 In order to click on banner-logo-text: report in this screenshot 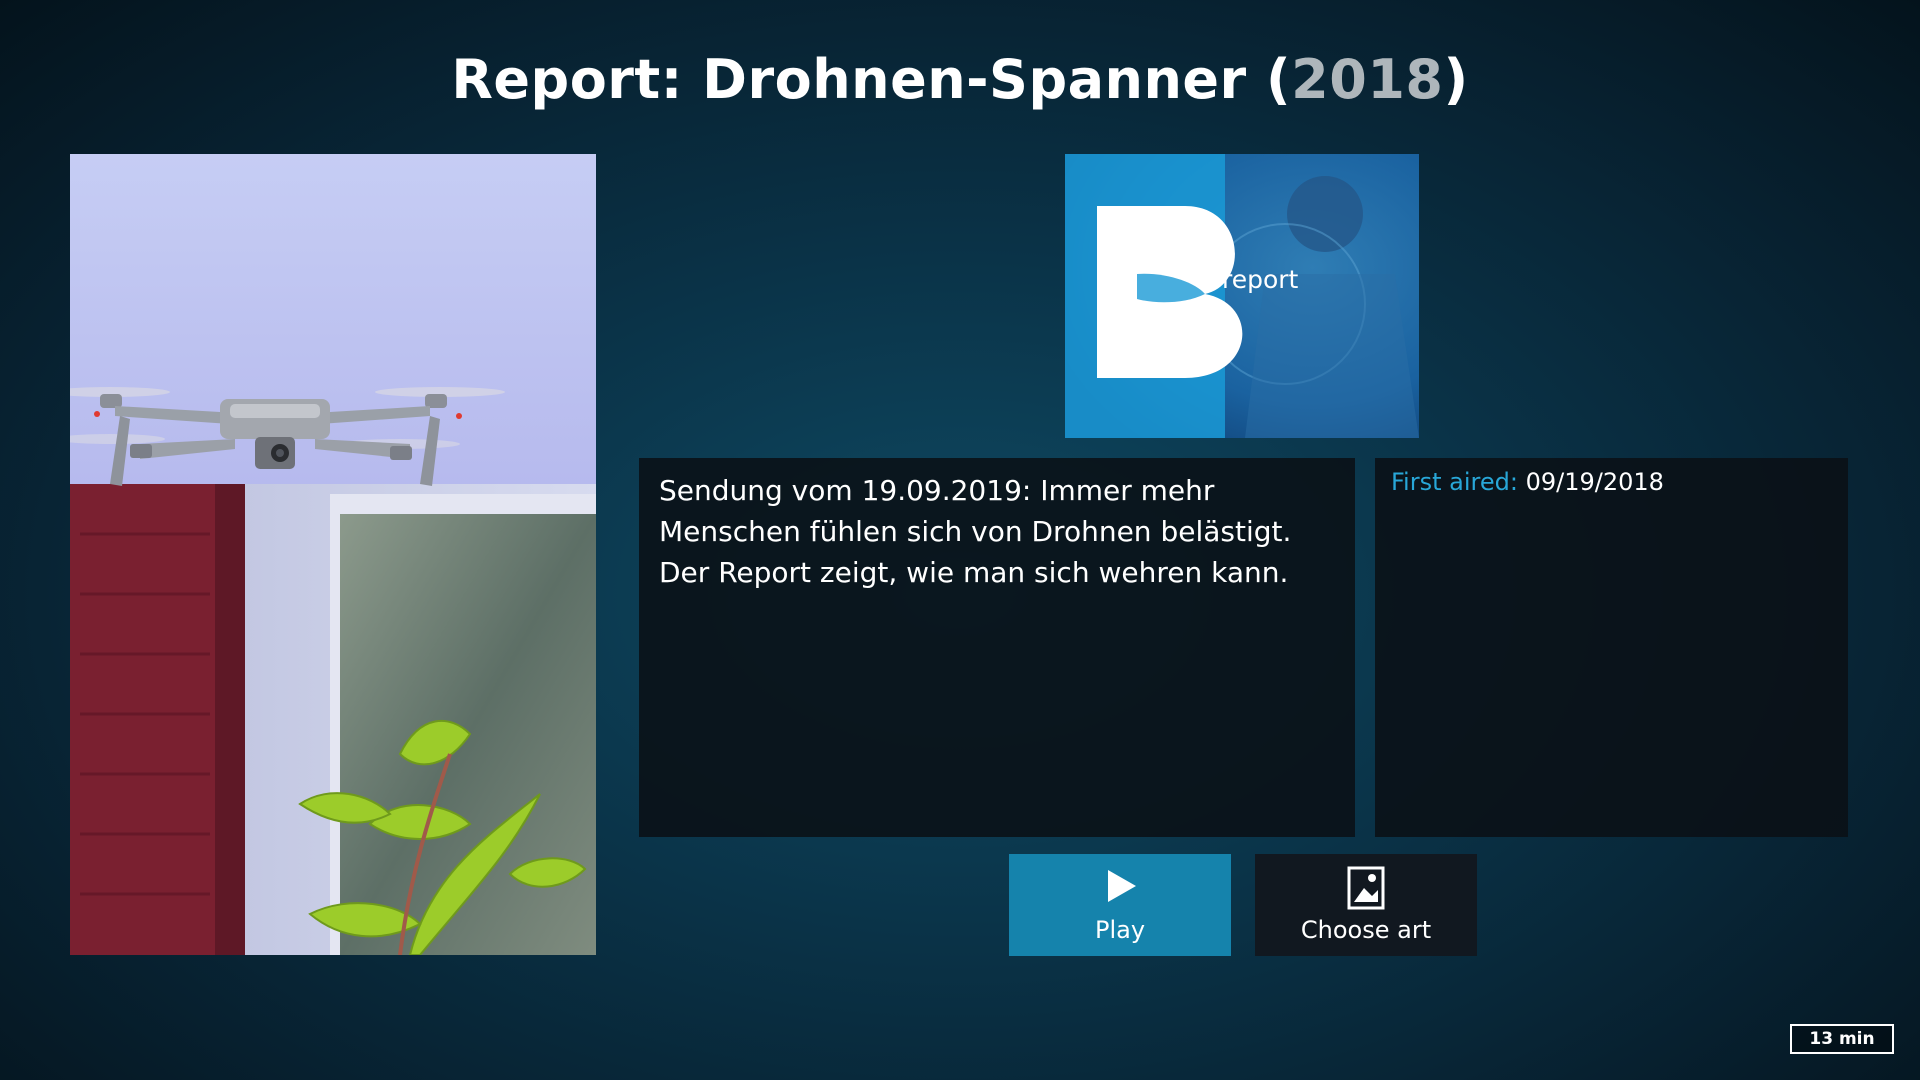, I will do `click(1260, 279)`.